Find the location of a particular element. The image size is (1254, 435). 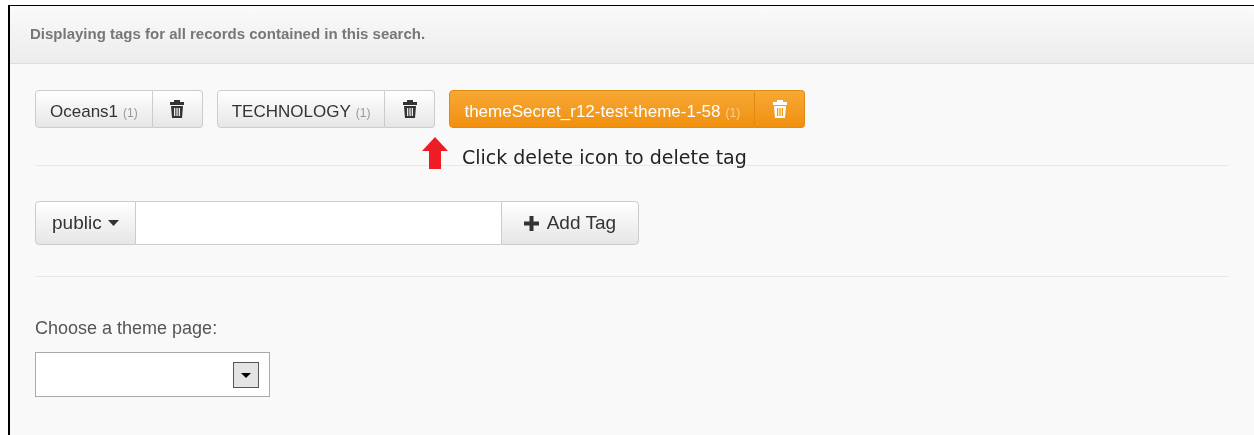

up-arrow-icon is located at coordinates (435, 153).